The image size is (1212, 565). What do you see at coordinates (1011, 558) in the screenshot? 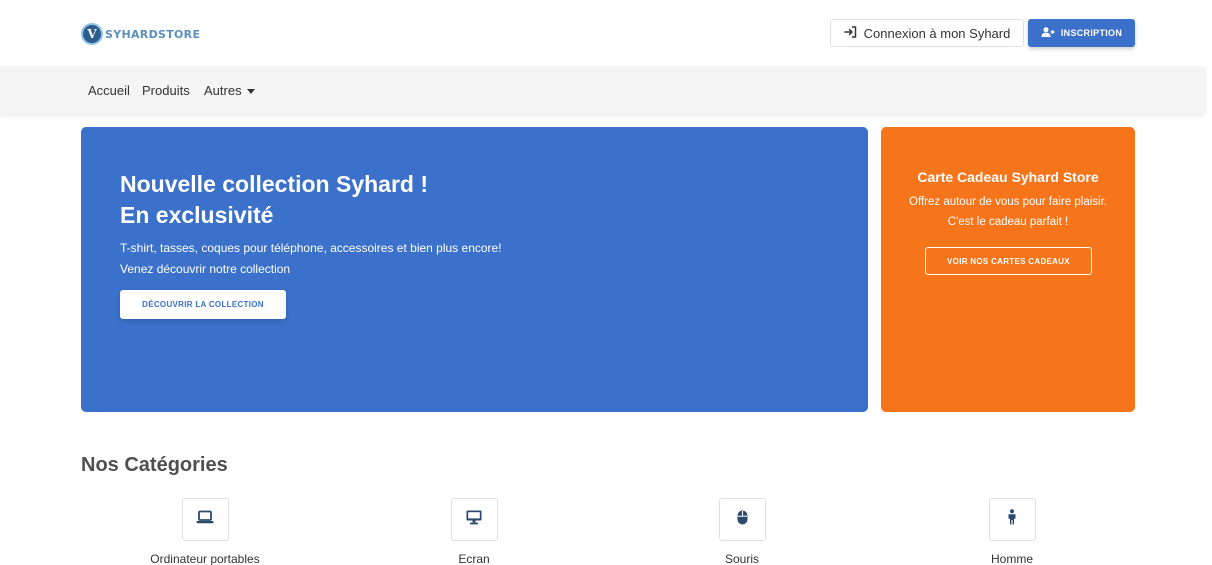
I see `category-label: Homme` at bounding box center [1011, 558].